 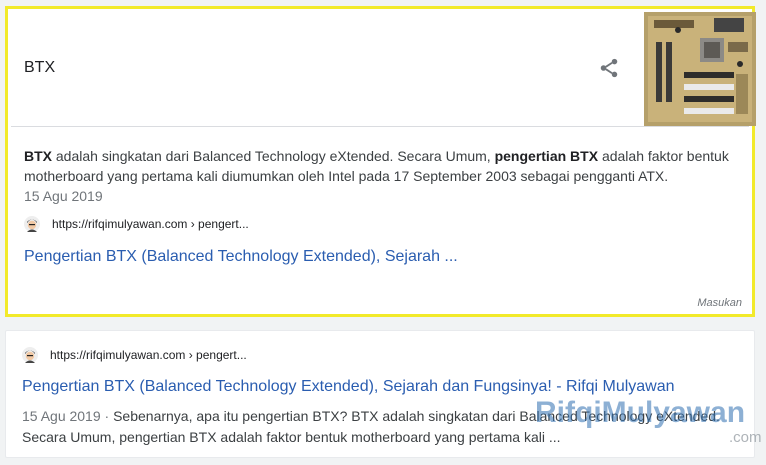 I want to click on snippet-date: 15 Agu 2019, so click(x=63, y=196).